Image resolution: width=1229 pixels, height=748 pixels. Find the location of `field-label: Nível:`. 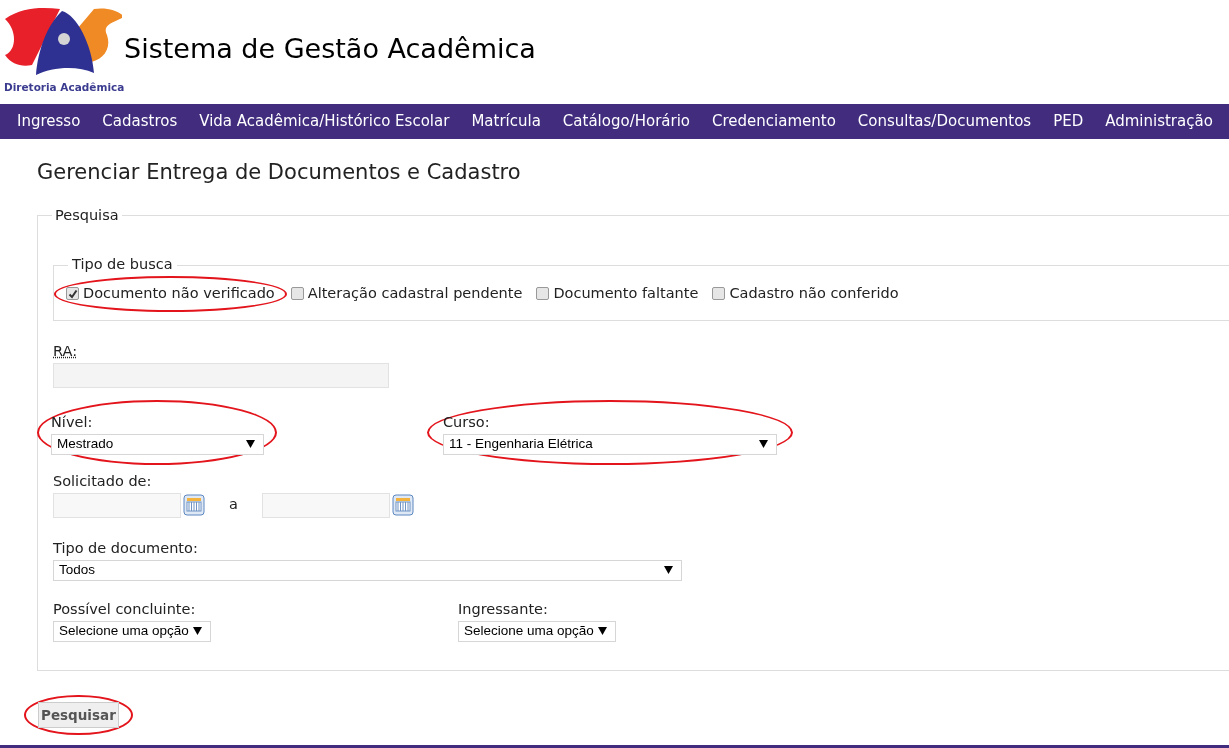

field-label: Nível: is located at coordinates (72, 422).